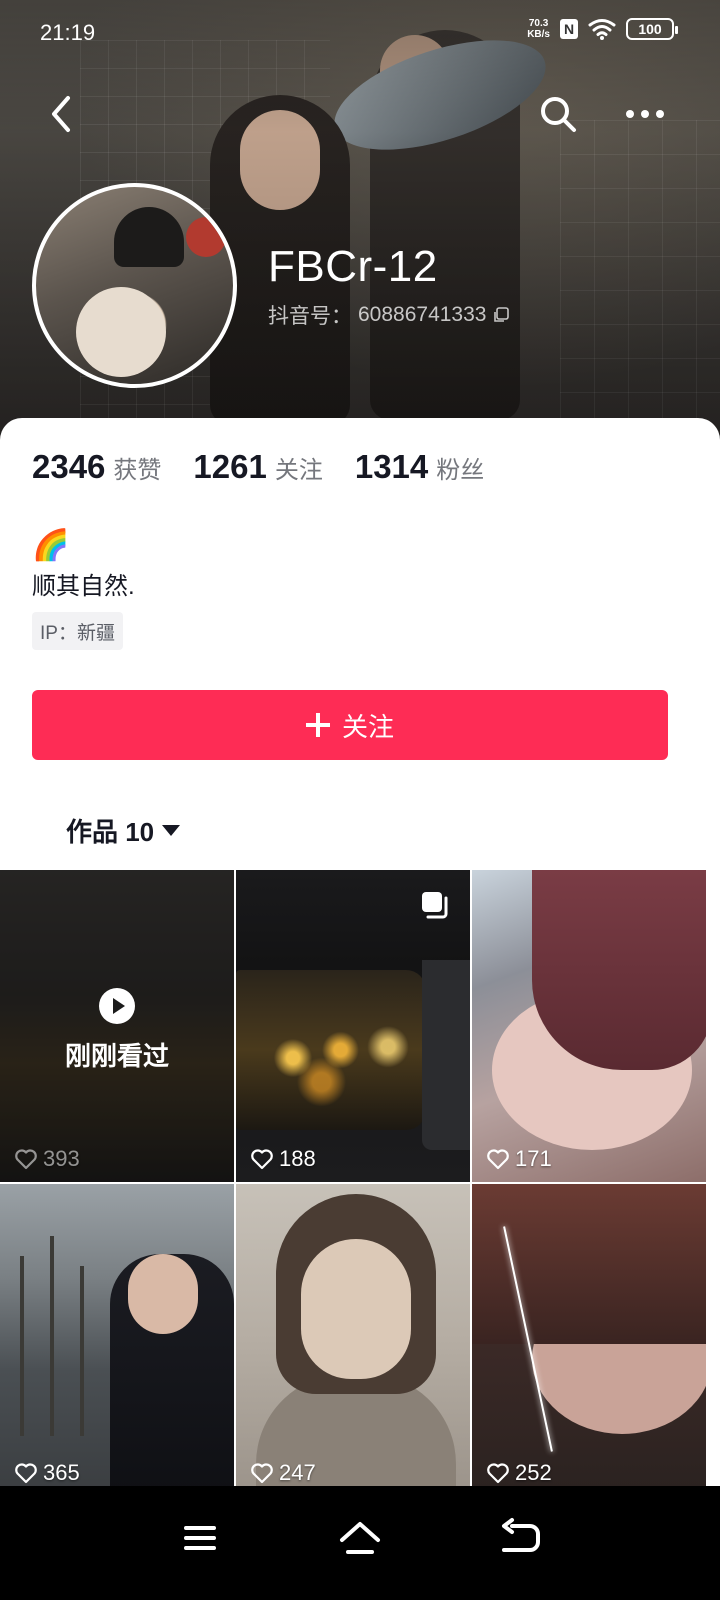 The height and width of the screenshot is (1600, 720). Describe the element at coordinates (310, 316) in the screenshot. I see `douyin-id-label: 抖音号：` at that location.